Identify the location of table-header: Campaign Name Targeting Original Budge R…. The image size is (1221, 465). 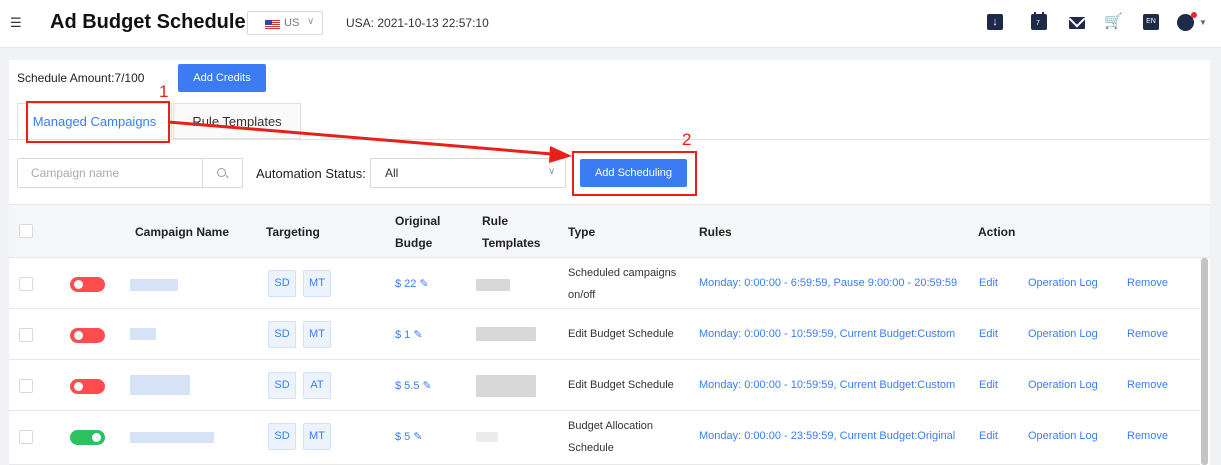
(609, 231).